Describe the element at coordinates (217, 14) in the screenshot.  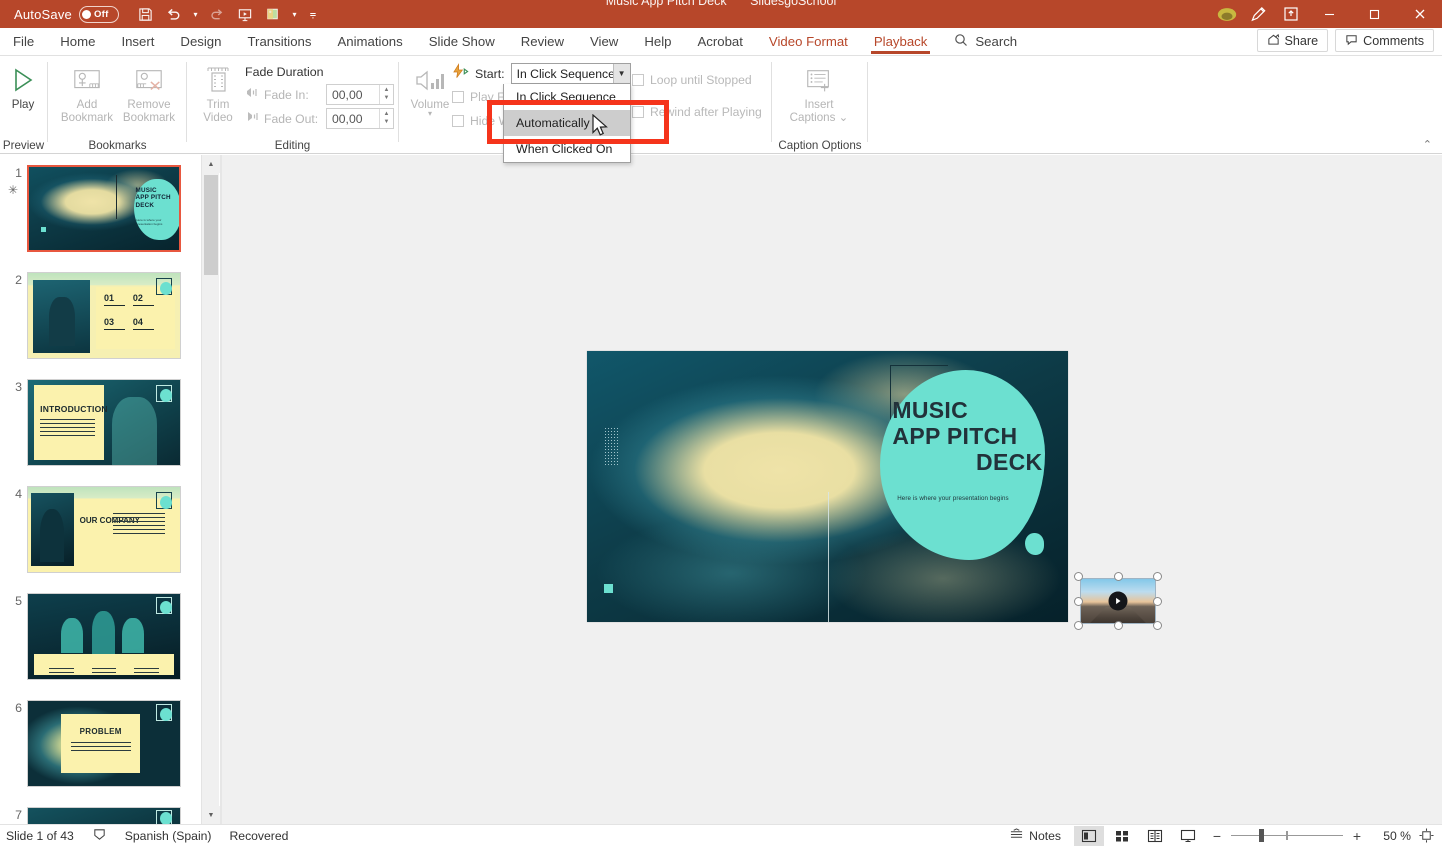
I see `redo-icon` at that location.